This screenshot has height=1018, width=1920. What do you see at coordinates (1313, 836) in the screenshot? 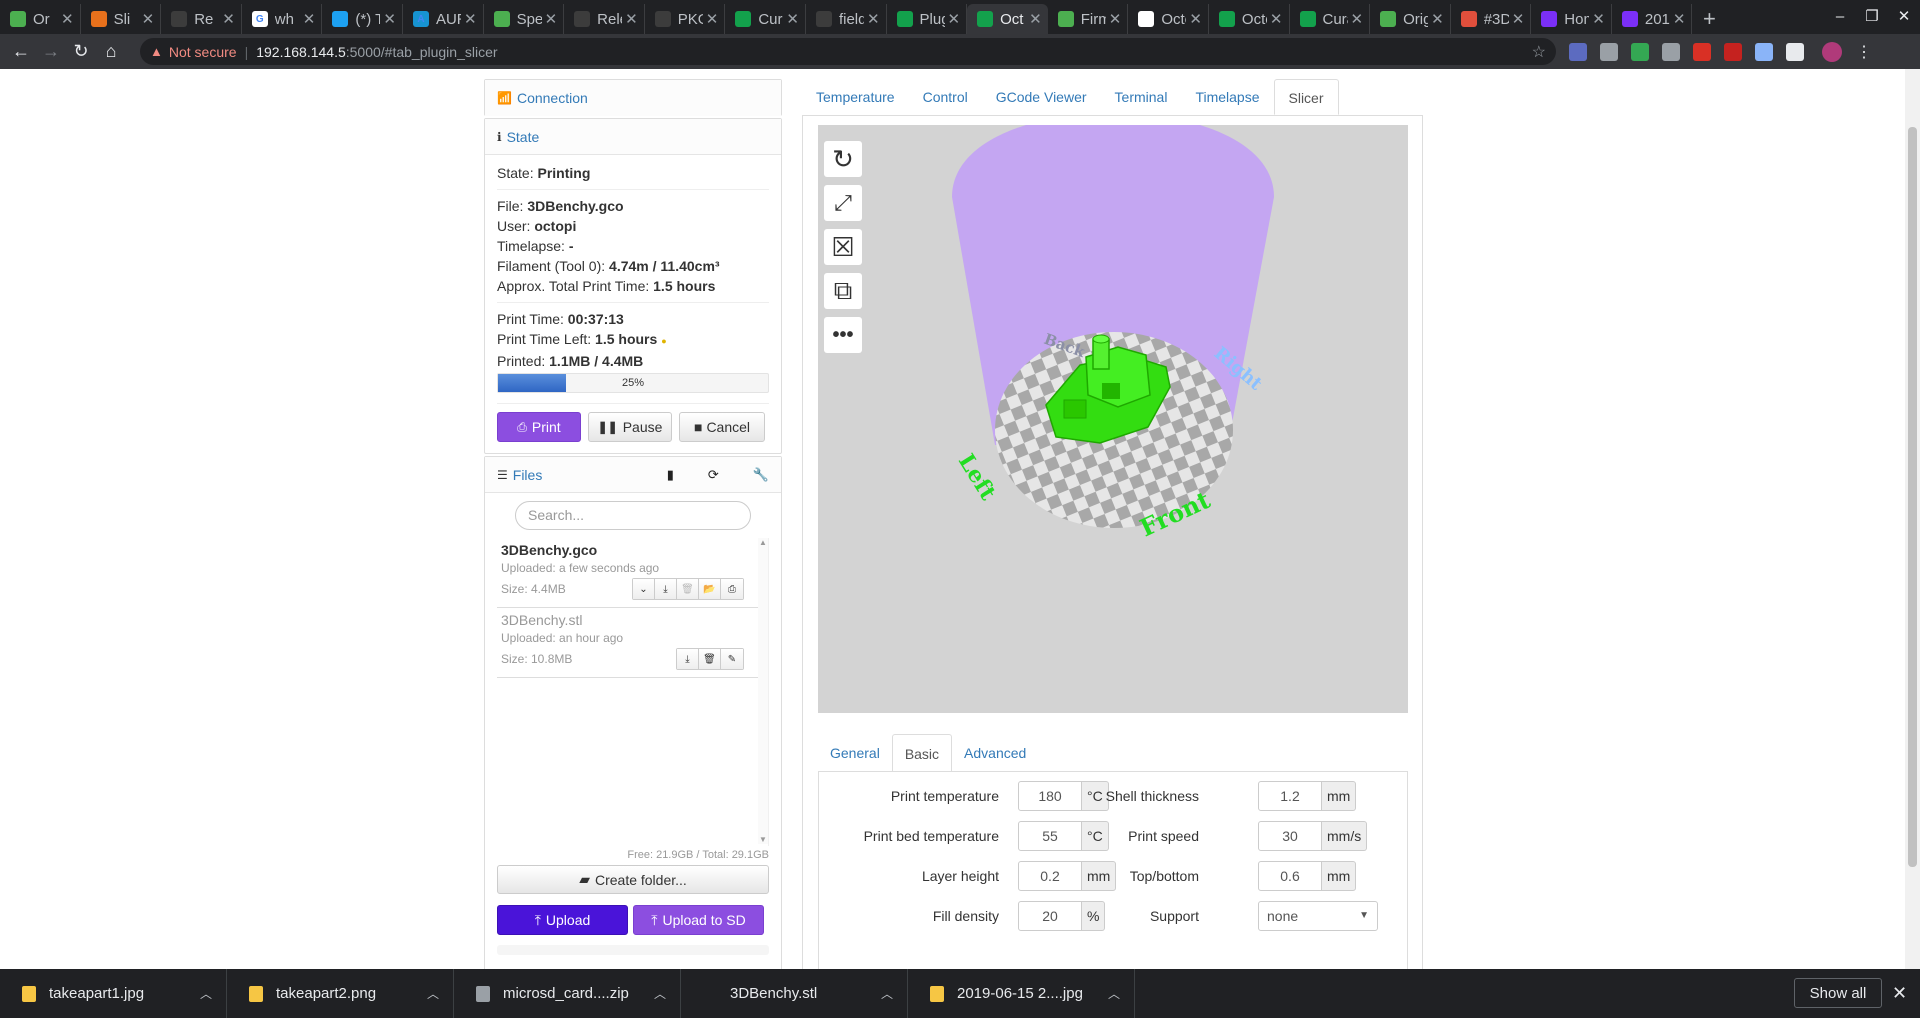
I see `print-speed-field: 30 mm/s` at bounding box center [1313, 836].